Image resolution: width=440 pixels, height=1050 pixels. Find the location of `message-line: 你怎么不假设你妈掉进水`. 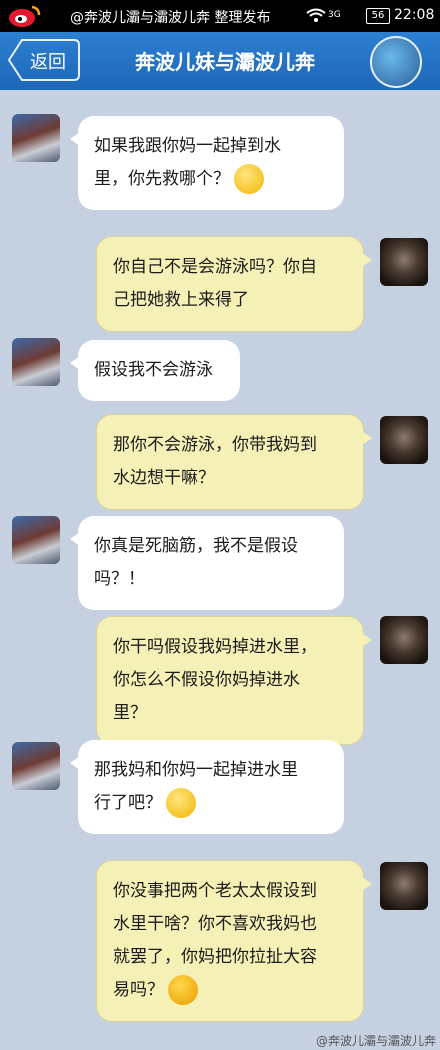

message-line: 你怎么不假设你妈掉进水 is located at coordinates (206, 680).